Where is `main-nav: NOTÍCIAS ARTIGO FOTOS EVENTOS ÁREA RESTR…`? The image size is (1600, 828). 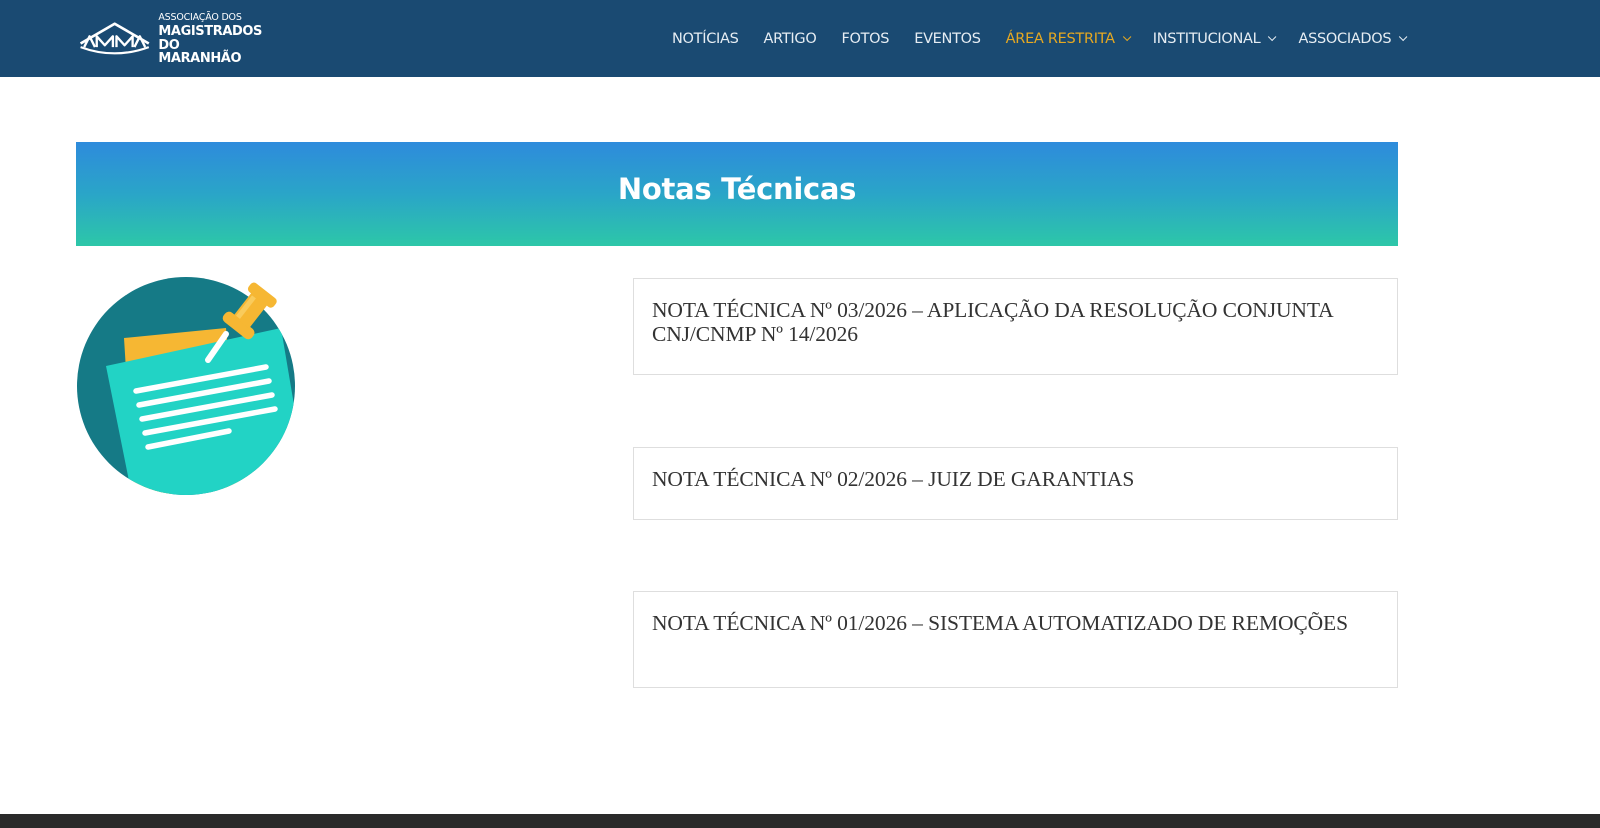
main-nav: NOTÍCIAS ARTIGO FOTOS EVENTOS ÁREA RESTR… is located at coordinates (1136, 38).